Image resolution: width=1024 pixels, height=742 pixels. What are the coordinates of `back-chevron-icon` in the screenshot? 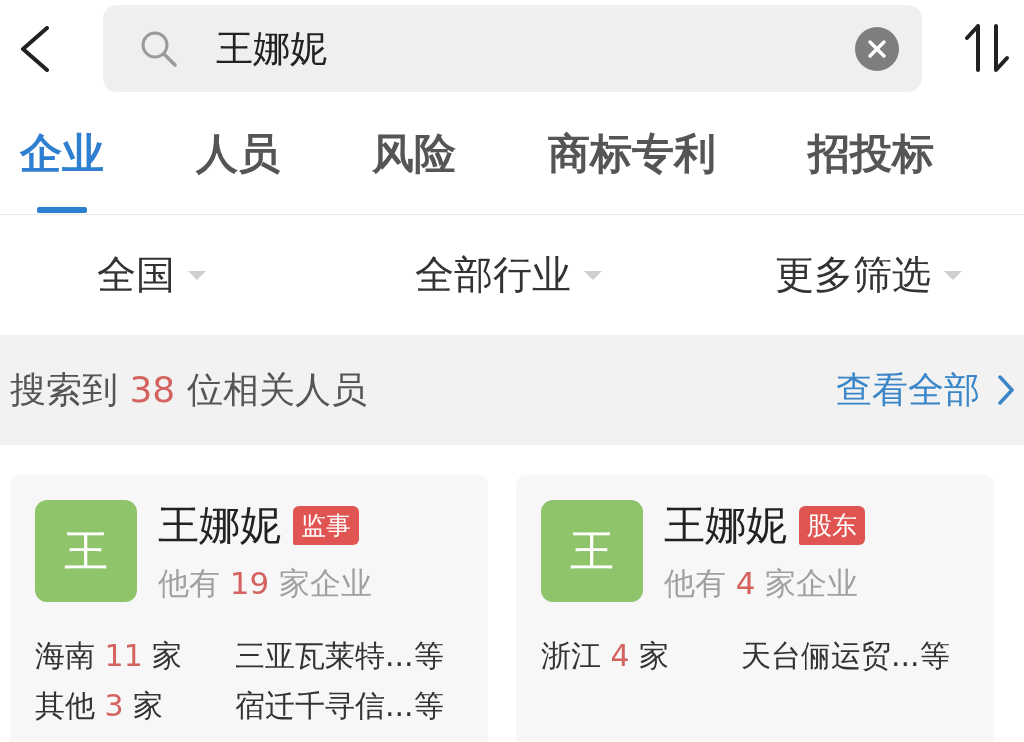 It's located at (35, 49).